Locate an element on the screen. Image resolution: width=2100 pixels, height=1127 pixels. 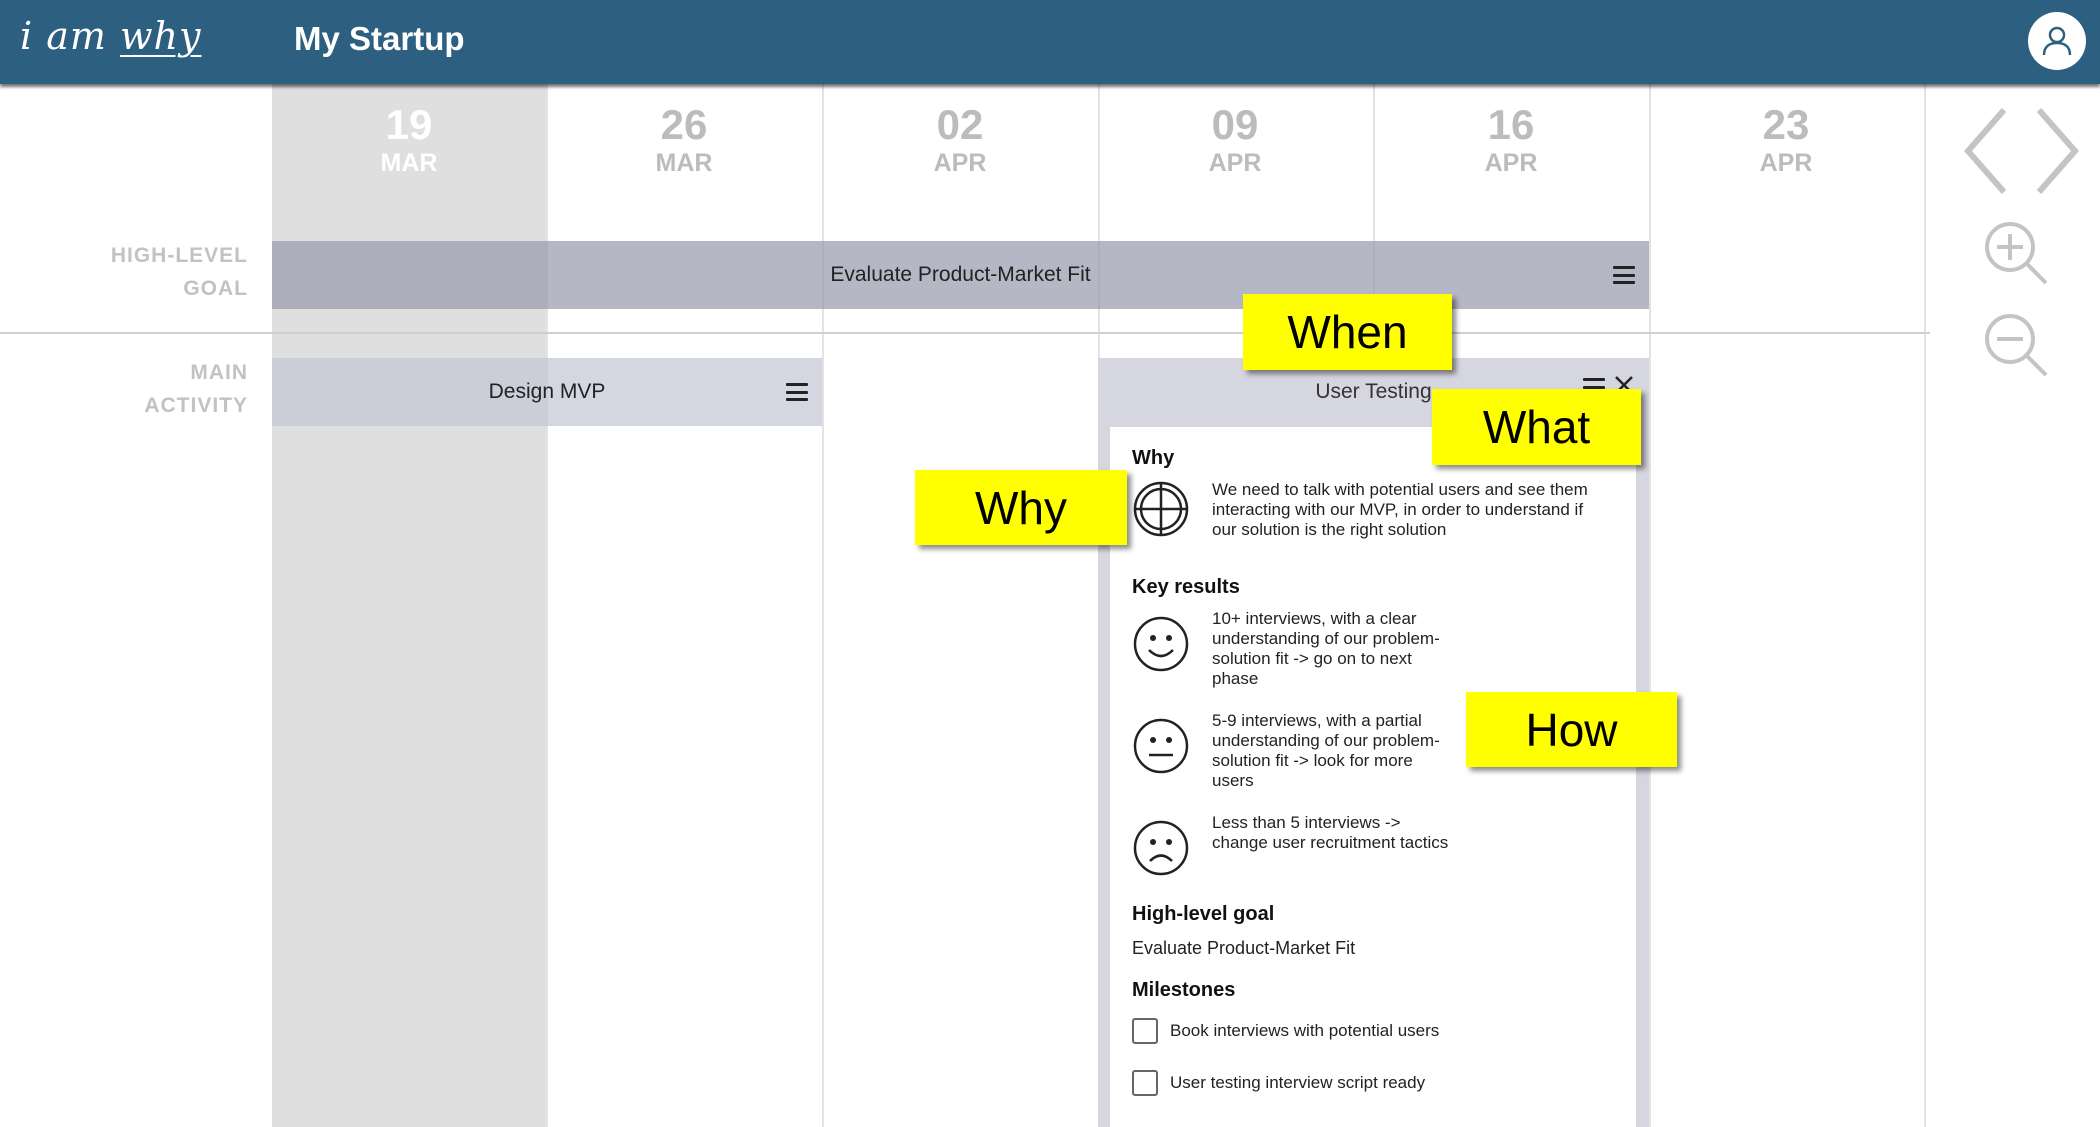
user-icon is located at coordinates (2057, 41).